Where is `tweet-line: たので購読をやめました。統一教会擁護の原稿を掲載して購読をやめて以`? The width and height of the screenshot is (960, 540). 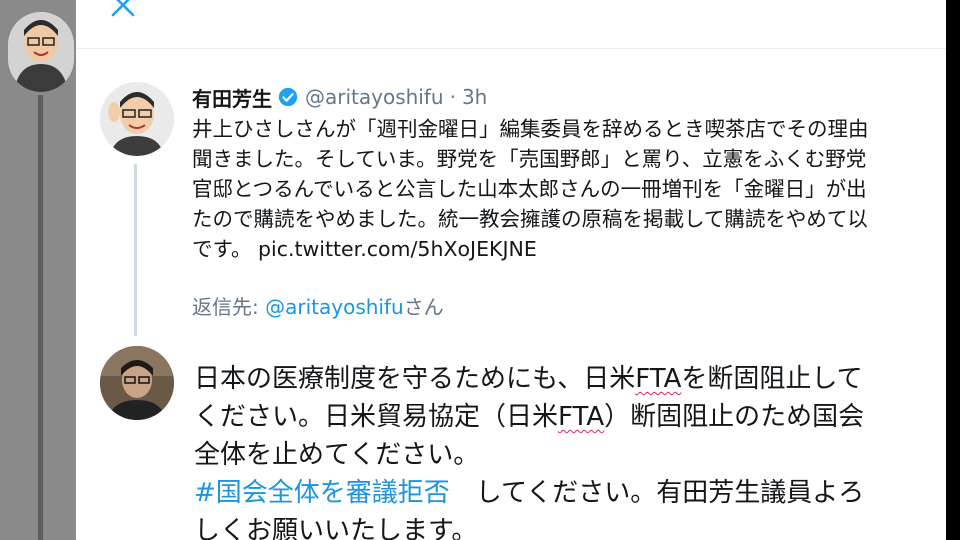
tweet-line: たので購読をやめました。統一教会擁護の原稿を掲載して購読をやめて以 is located at coordinates (530, 219).